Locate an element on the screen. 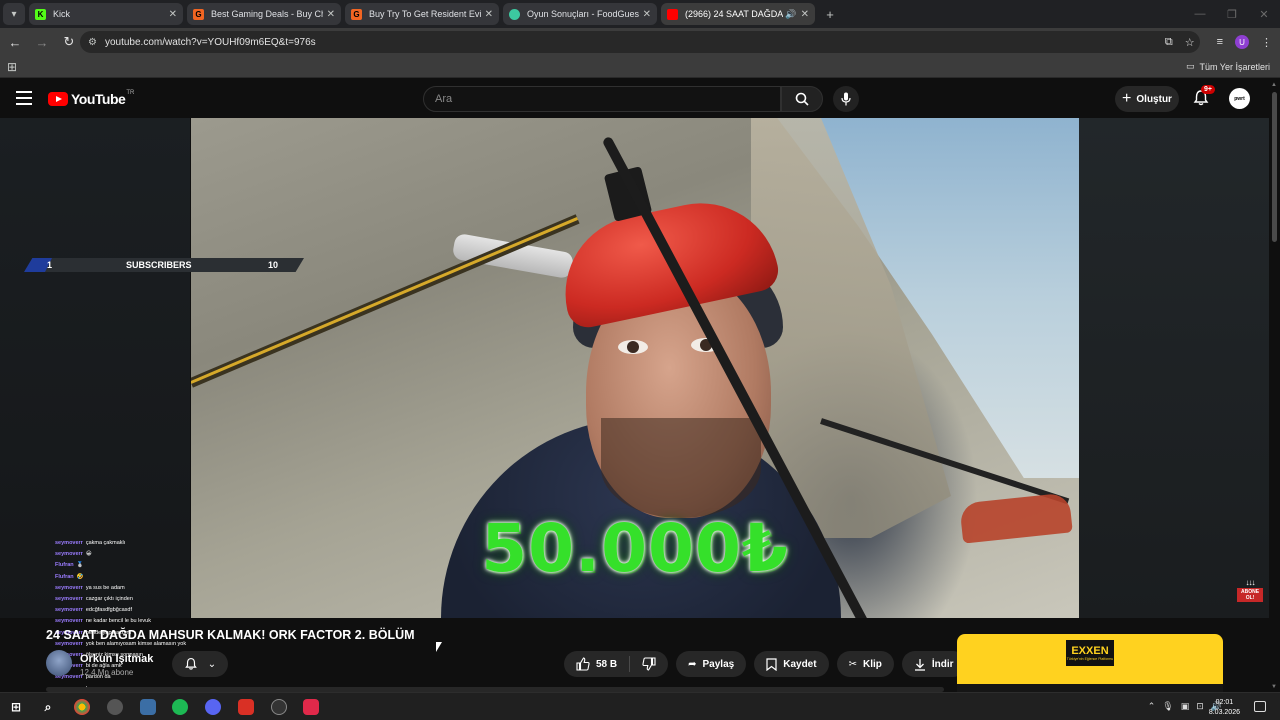  dislike-button is located at coordinates (649, 664).